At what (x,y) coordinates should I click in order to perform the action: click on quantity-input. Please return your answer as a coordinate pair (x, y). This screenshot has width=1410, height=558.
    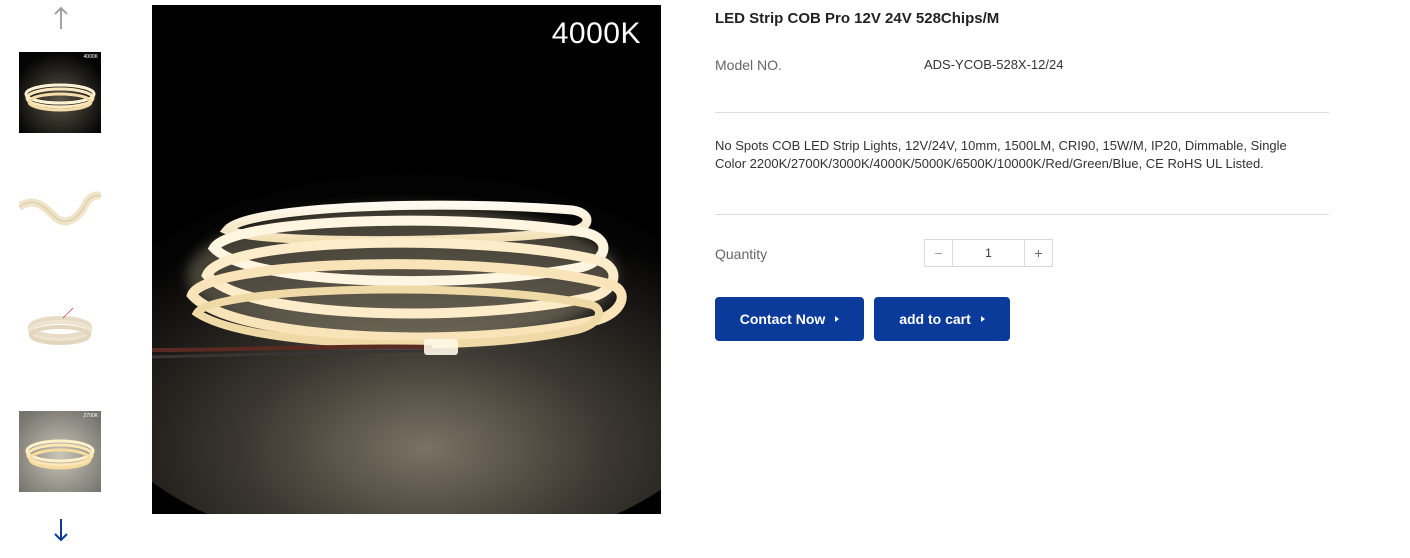
    Looking at the image, I should click on (988, 253).